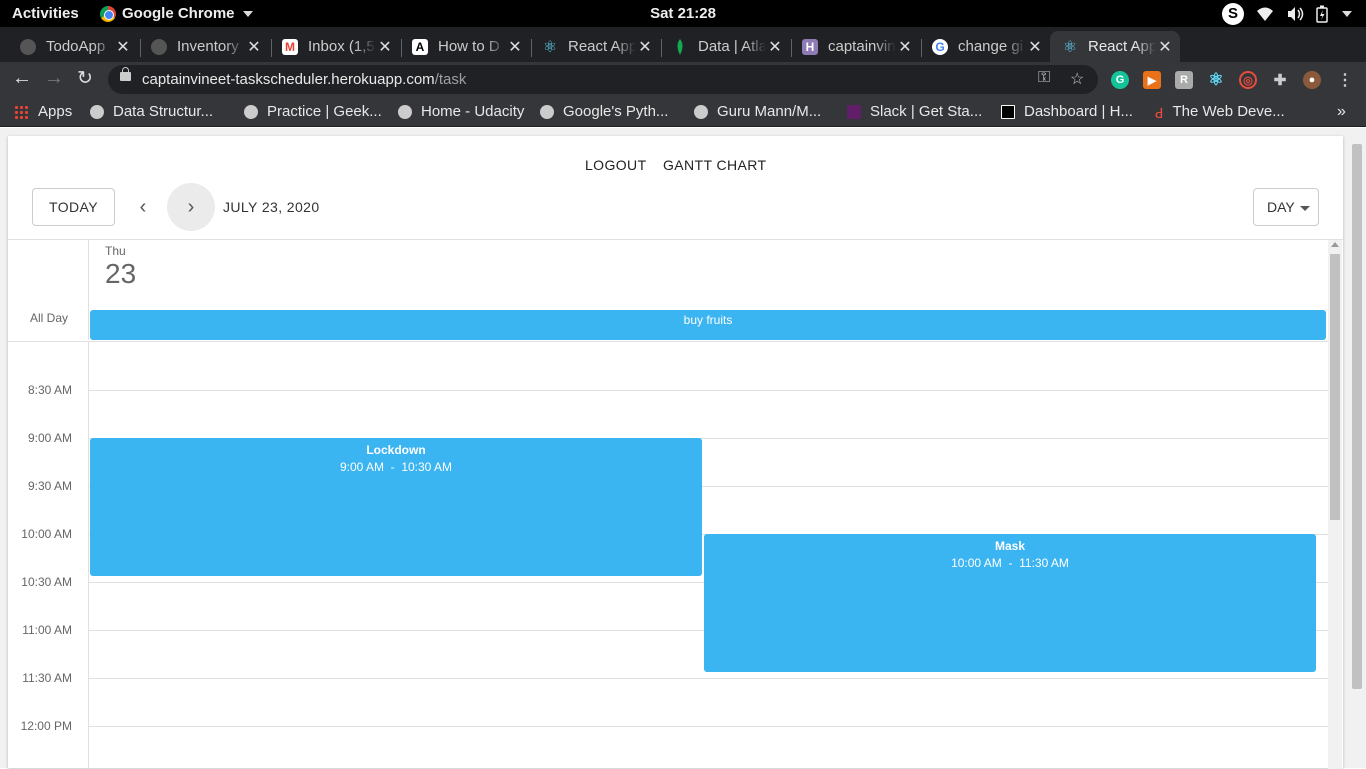 The width and height of the screenshot is (1366, 769). Describe the element at coordinates (22, 78) in the screenshot. I see `back-icon: ←` at that location.